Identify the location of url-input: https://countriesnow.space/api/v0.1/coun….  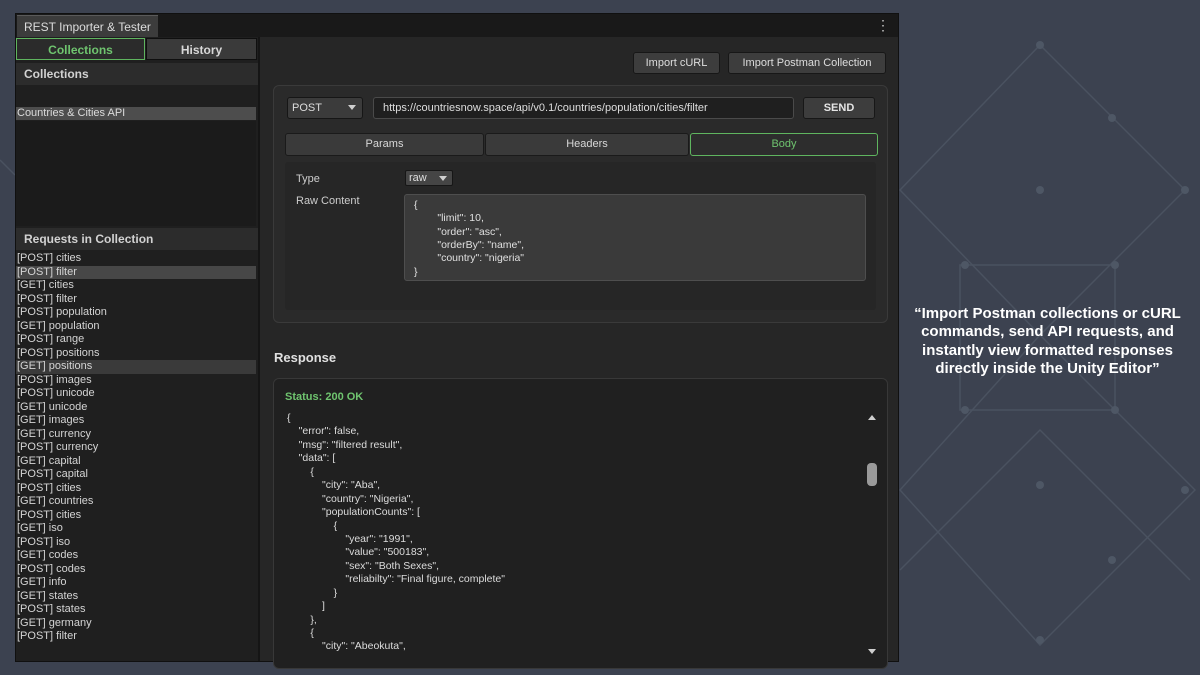
(583, 108).